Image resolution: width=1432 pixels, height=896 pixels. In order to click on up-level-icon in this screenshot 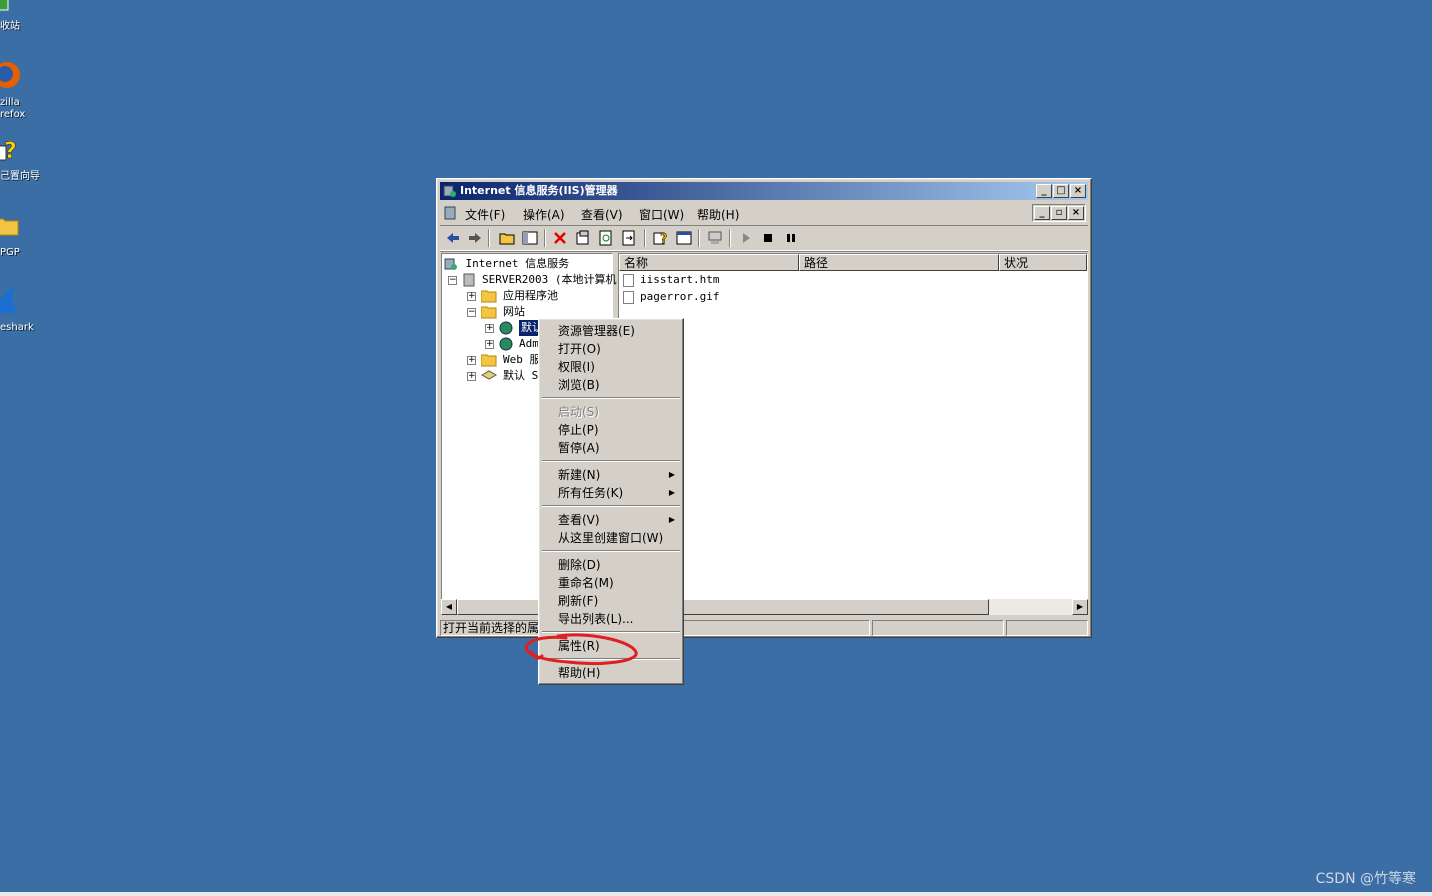, I will do `click(507, 238)`.